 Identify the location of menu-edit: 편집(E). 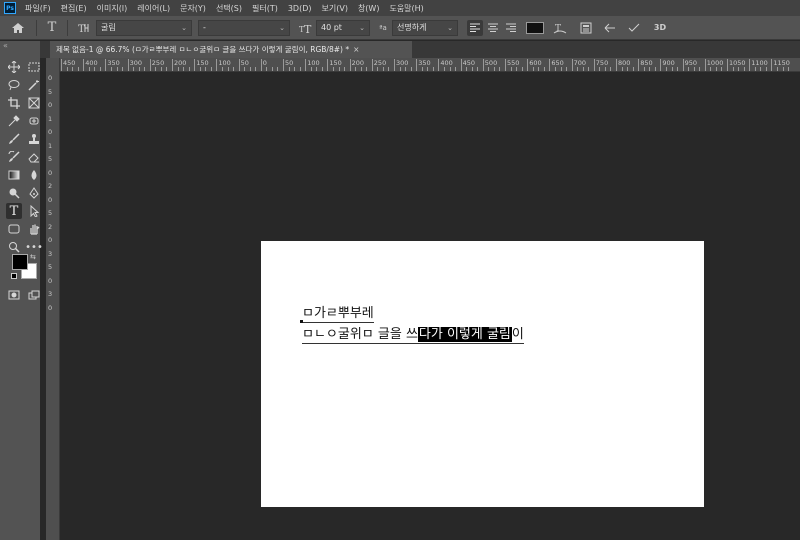
(74, 8).